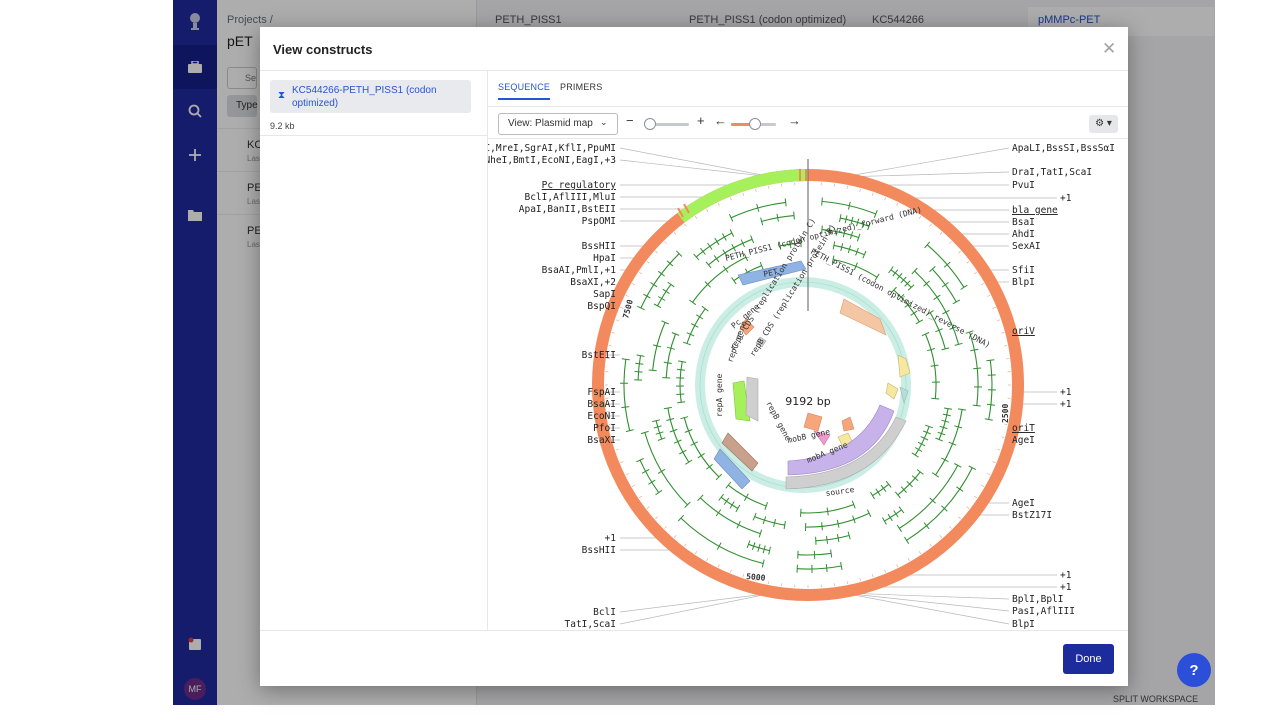  Describe the element at coordinates (650, 124) in the screenshot. I see `zoom-slider-handle` at that location.